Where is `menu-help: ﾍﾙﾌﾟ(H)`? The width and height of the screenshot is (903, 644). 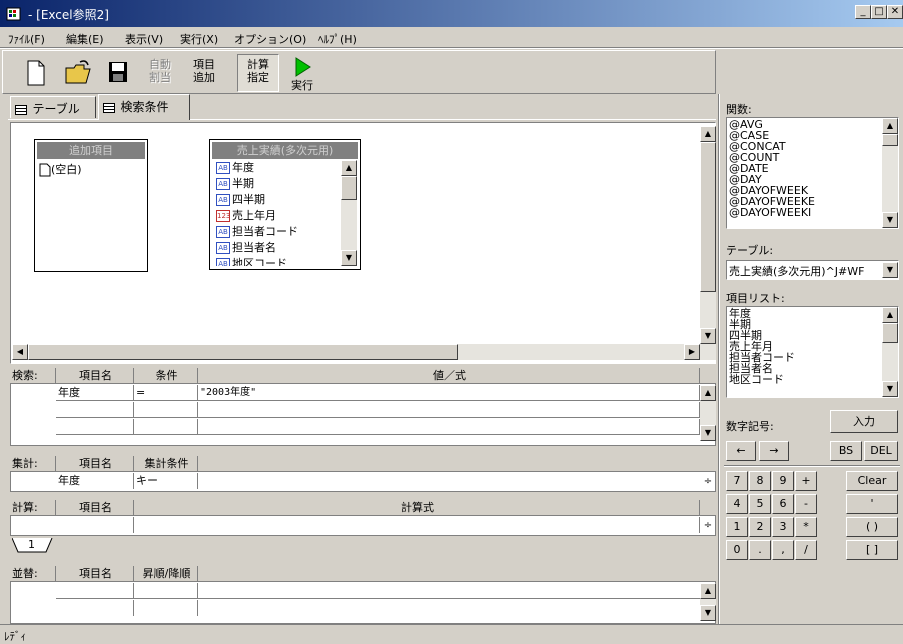 menu-help: ﾍﾙﾌﾟ(H) is located at coordinates (337, 39).